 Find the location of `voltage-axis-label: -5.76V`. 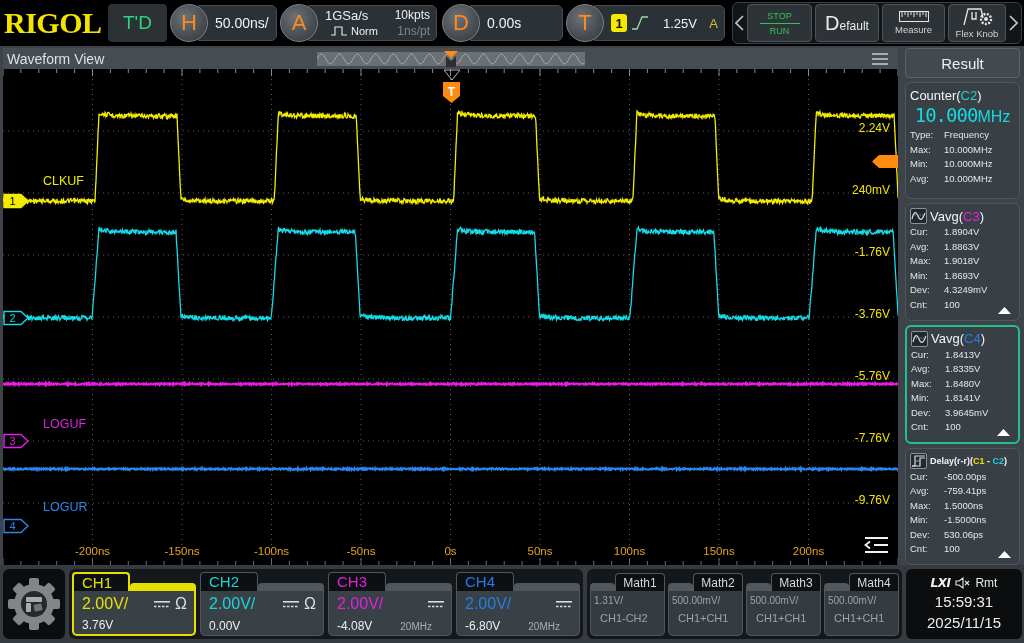

voltage-axis-label: -5.76V is located at coordinates (872, 376).